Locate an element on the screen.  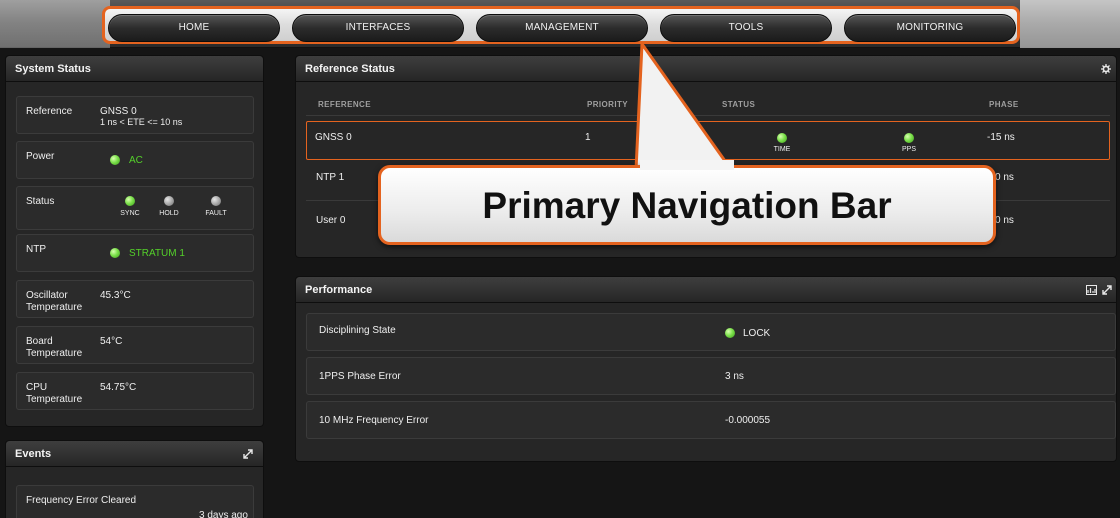
reference-value: GNSS 0 is located at coordinates (118, 111).